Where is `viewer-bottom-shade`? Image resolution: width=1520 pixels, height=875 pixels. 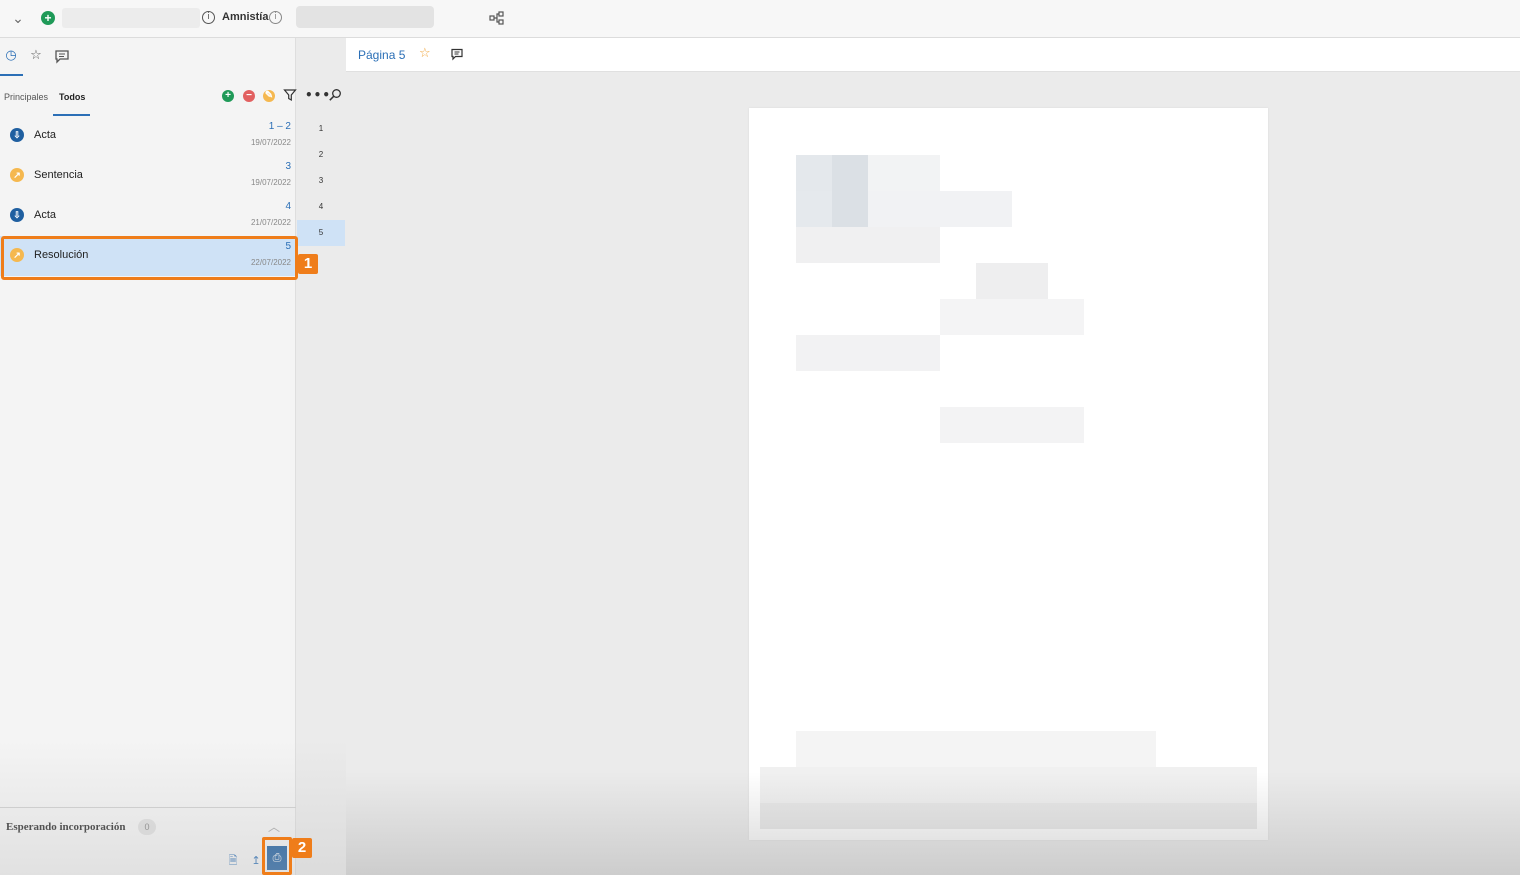
viewer-bottom-shade is located at coordinates (933, 823).